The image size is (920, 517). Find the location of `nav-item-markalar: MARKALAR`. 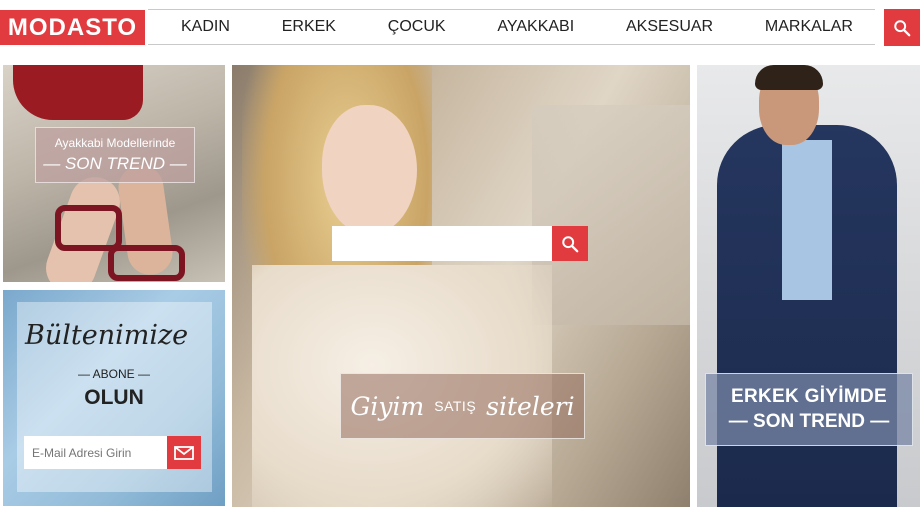

nav-item-markalar: MARKALAR is located at coordinates (809, 27).